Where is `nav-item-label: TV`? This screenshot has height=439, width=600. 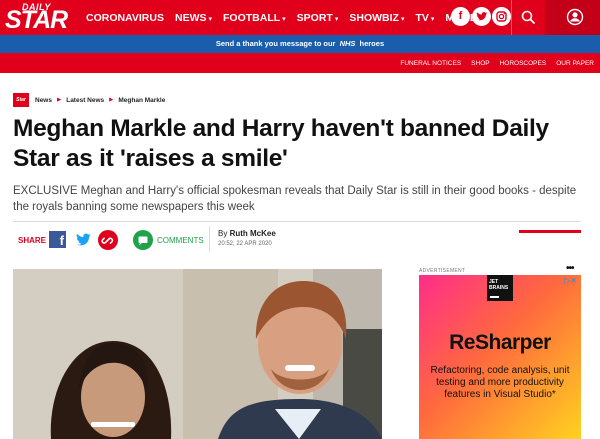 nav-item-label: TV is located at coordinates (422, 17).